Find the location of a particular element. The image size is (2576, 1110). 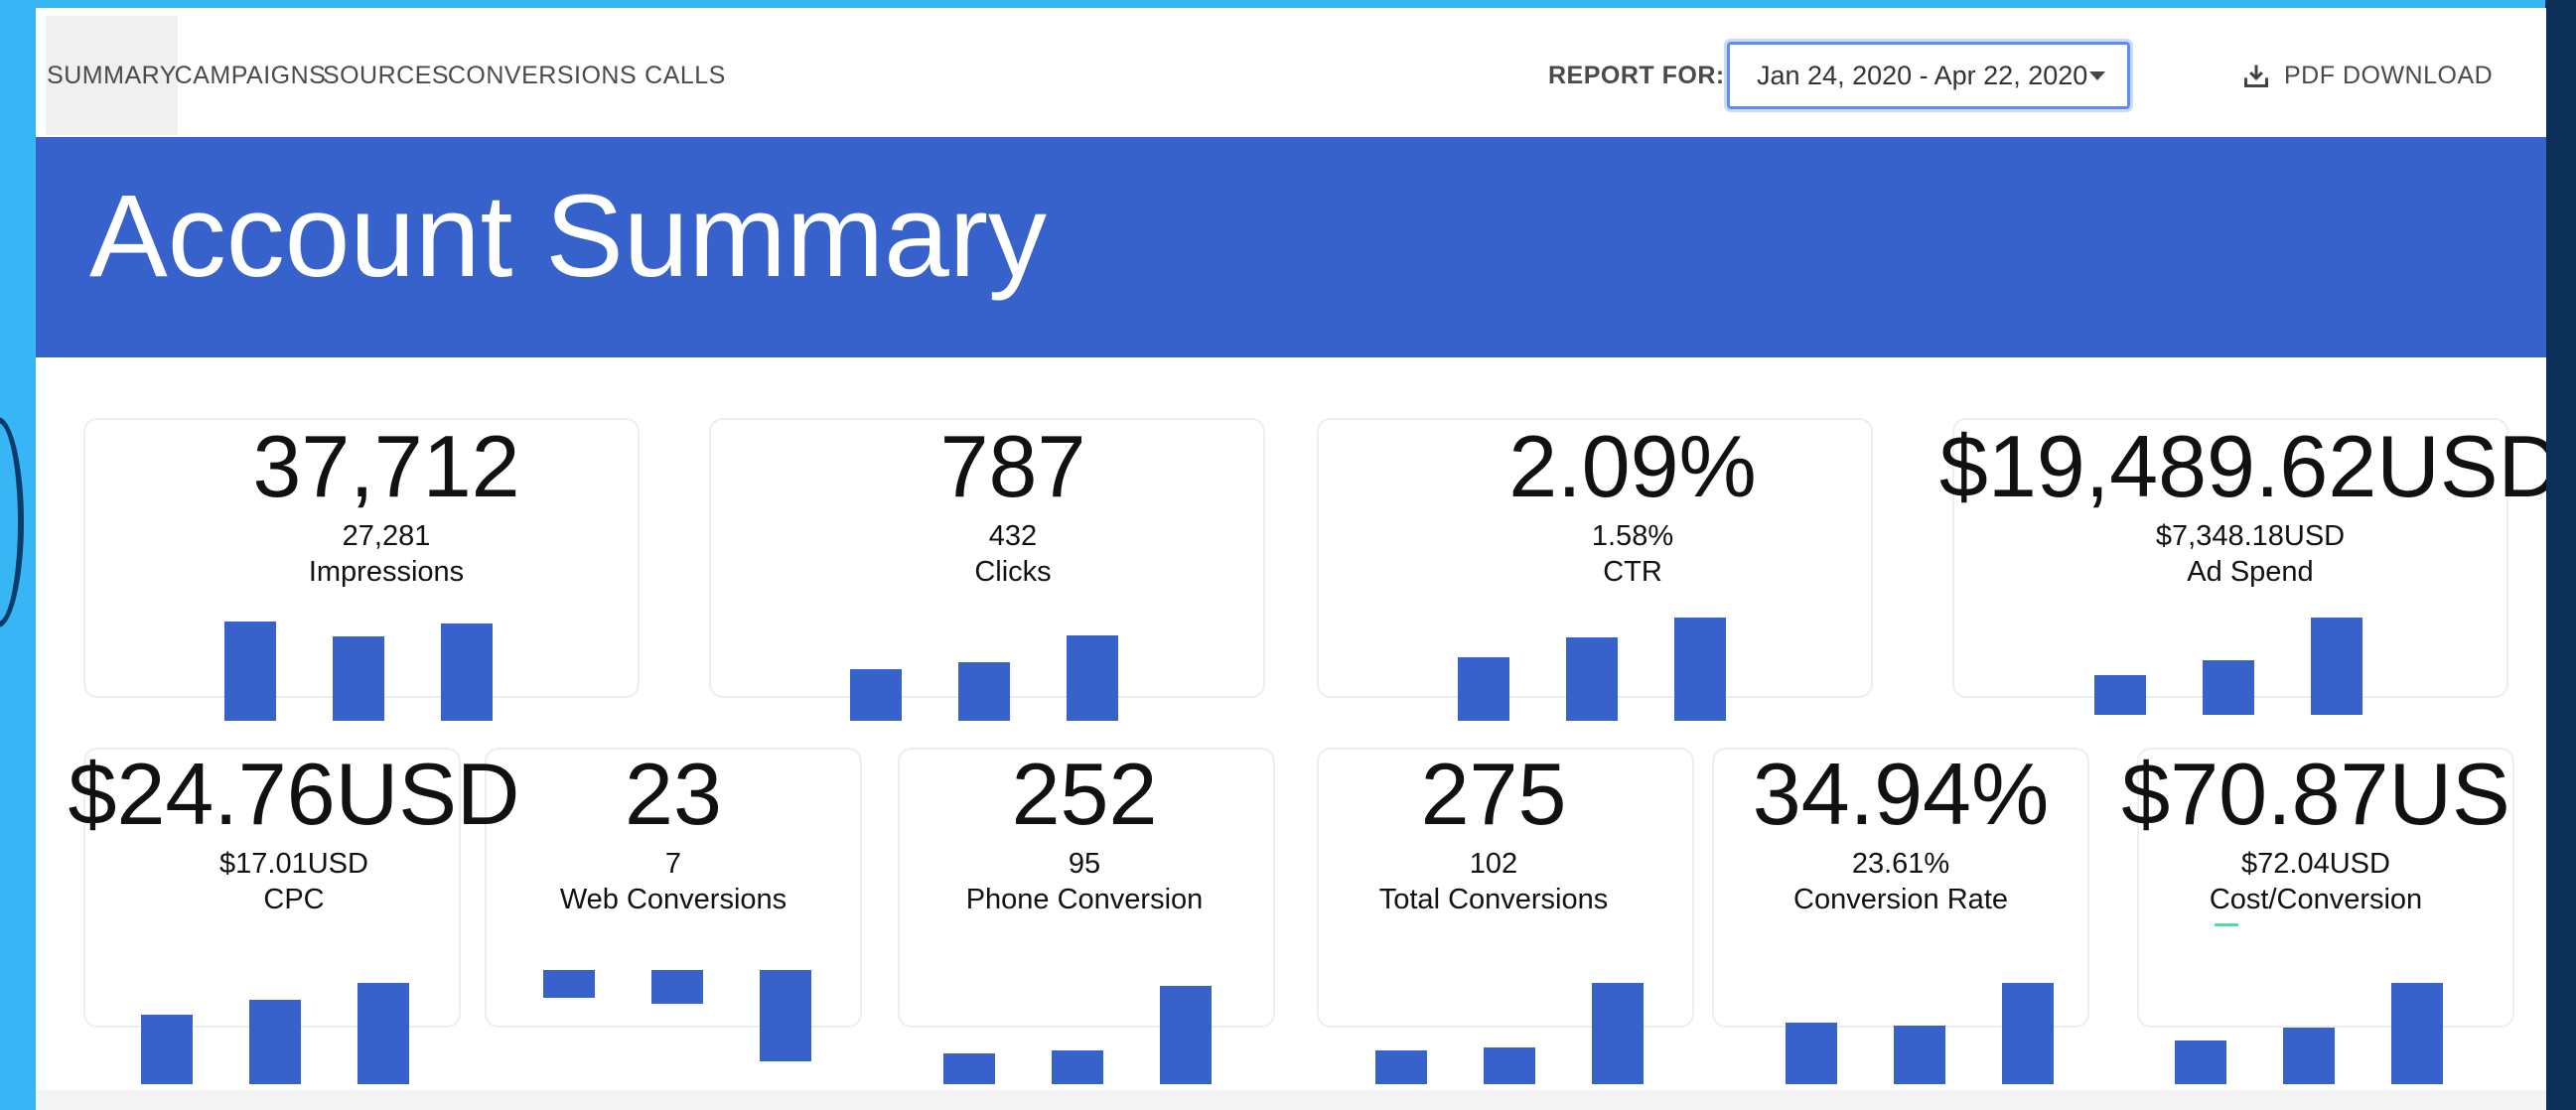

background-edge is located at coordinates (2561, 555).